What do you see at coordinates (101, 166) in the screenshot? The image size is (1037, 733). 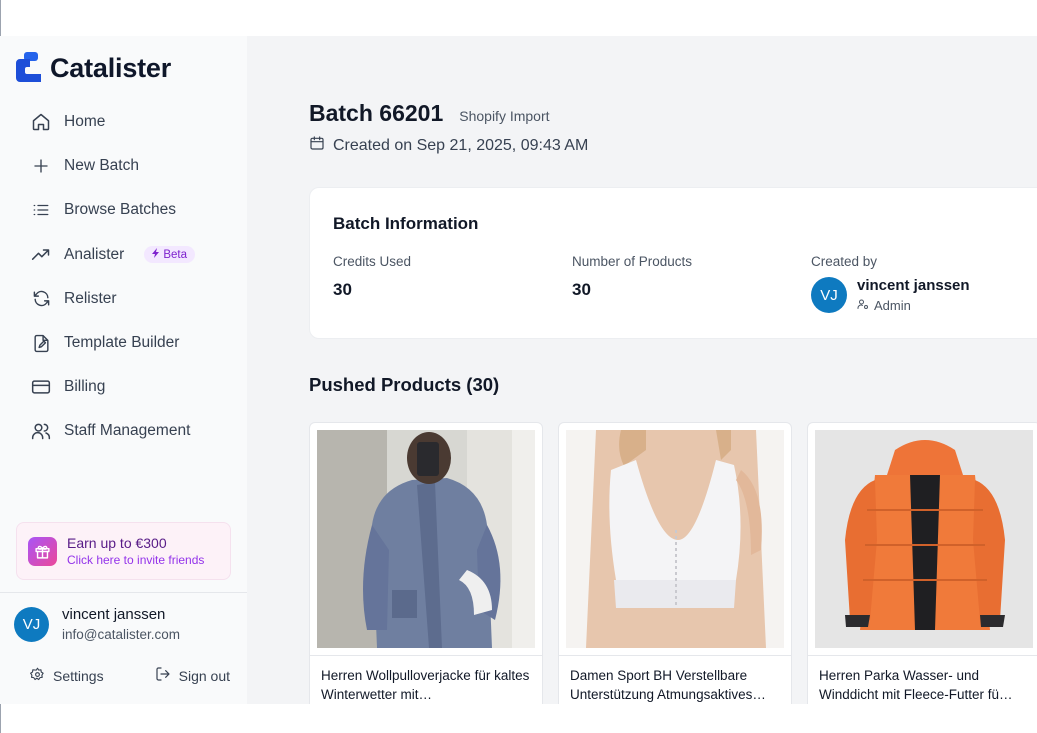 I see `sidebar-item-label: New Batch` at bounding box center [101, 166].